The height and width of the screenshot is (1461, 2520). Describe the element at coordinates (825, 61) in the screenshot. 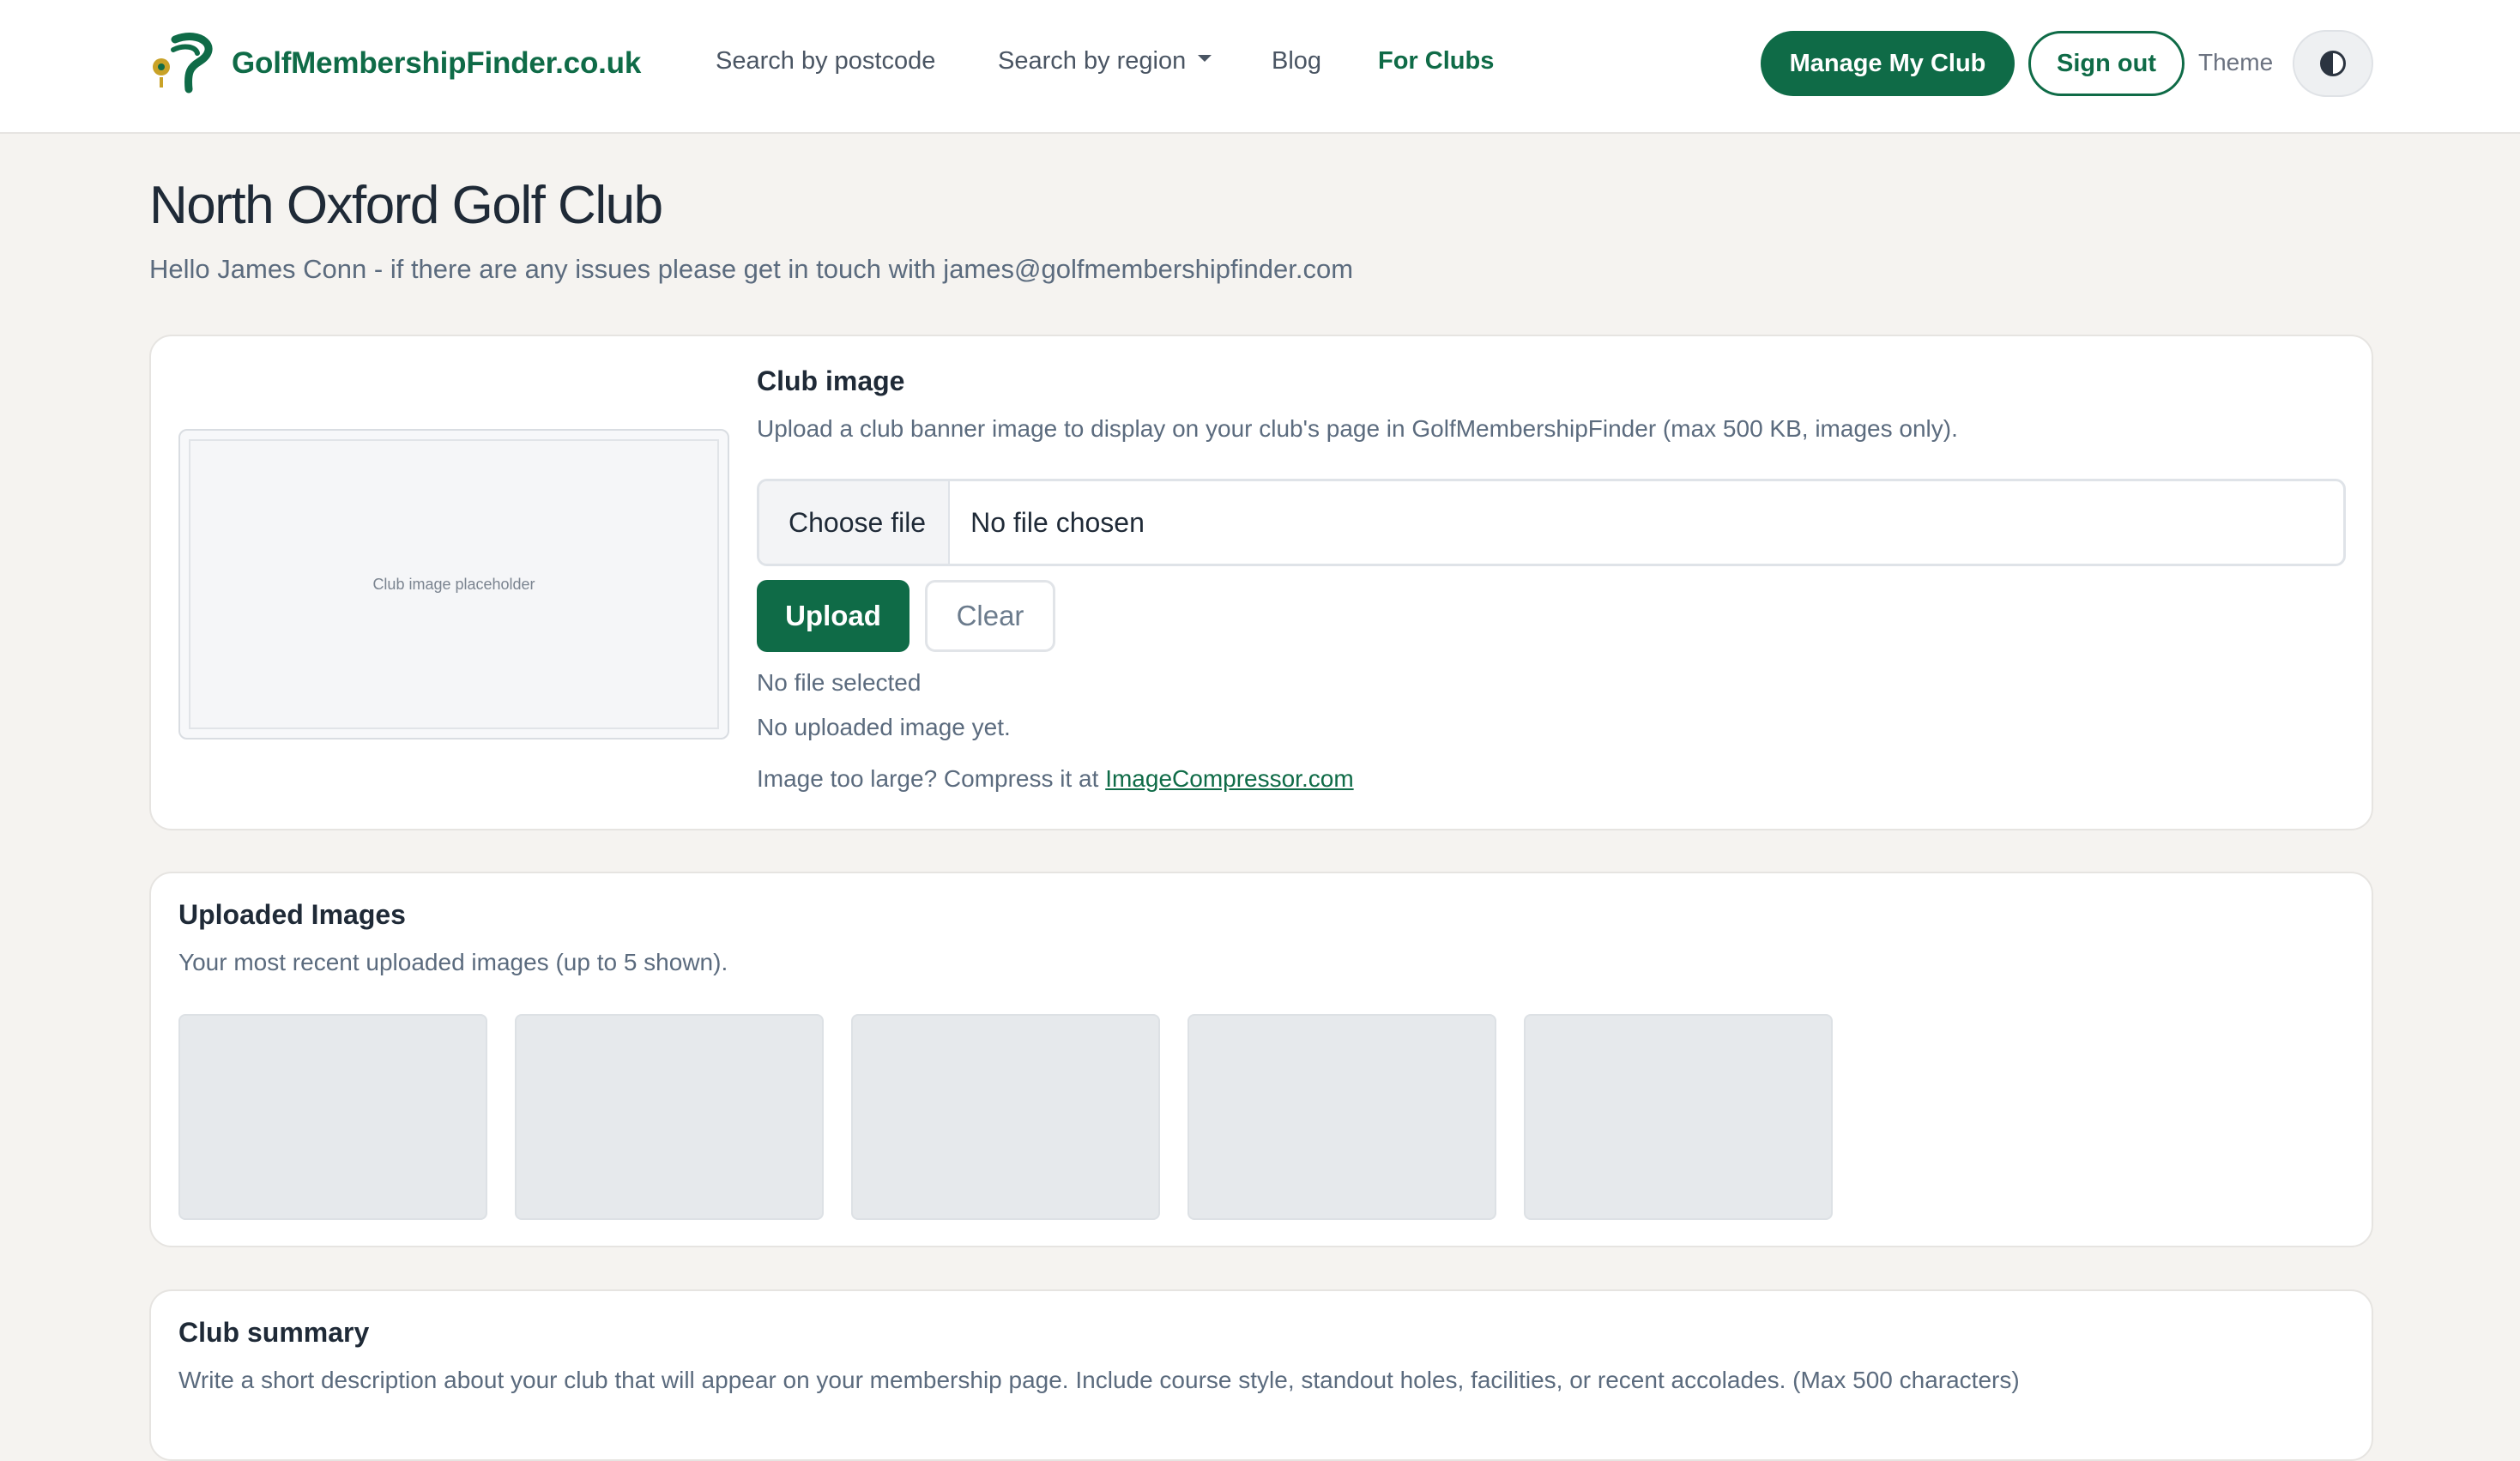

I see `nav-search-postcode: Search by postcode` at that location.